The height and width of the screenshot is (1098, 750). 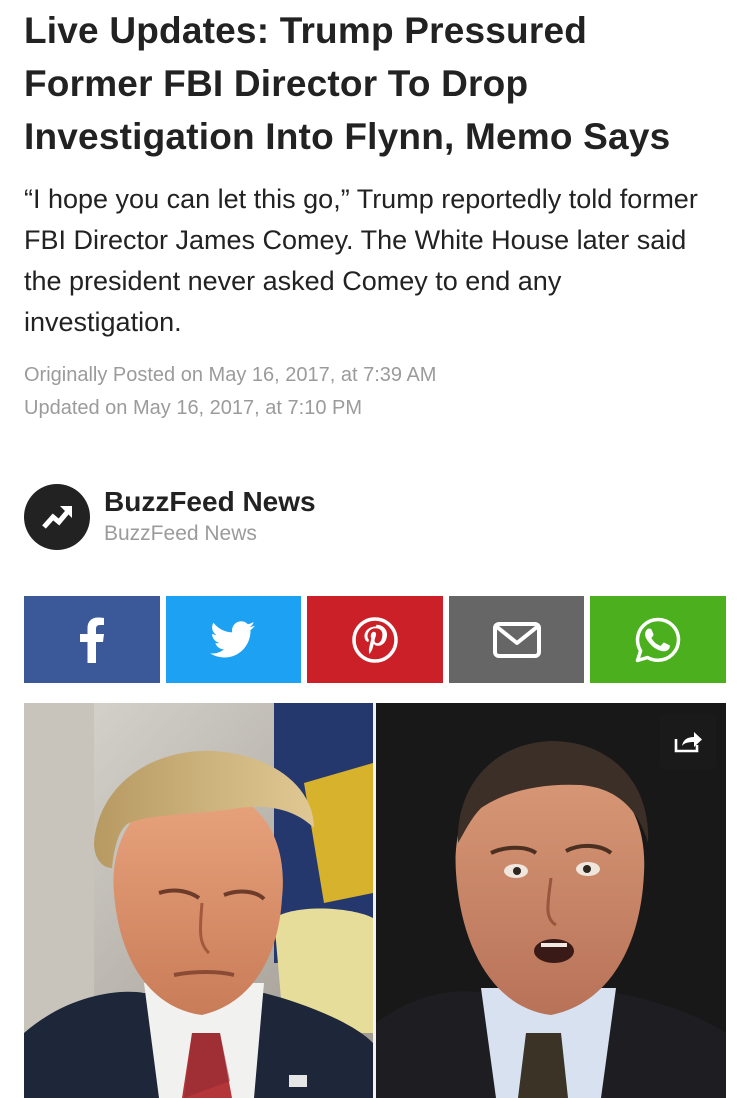 I want to click on facebook-share-button, so click(x=92, y=639).